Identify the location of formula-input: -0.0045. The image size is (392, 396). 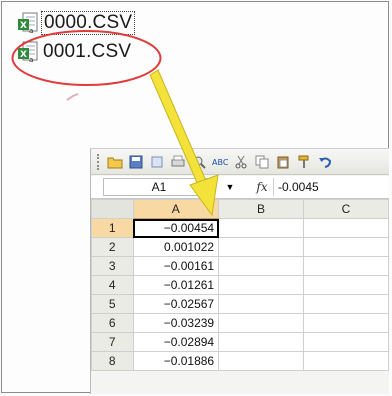
(296, 187).